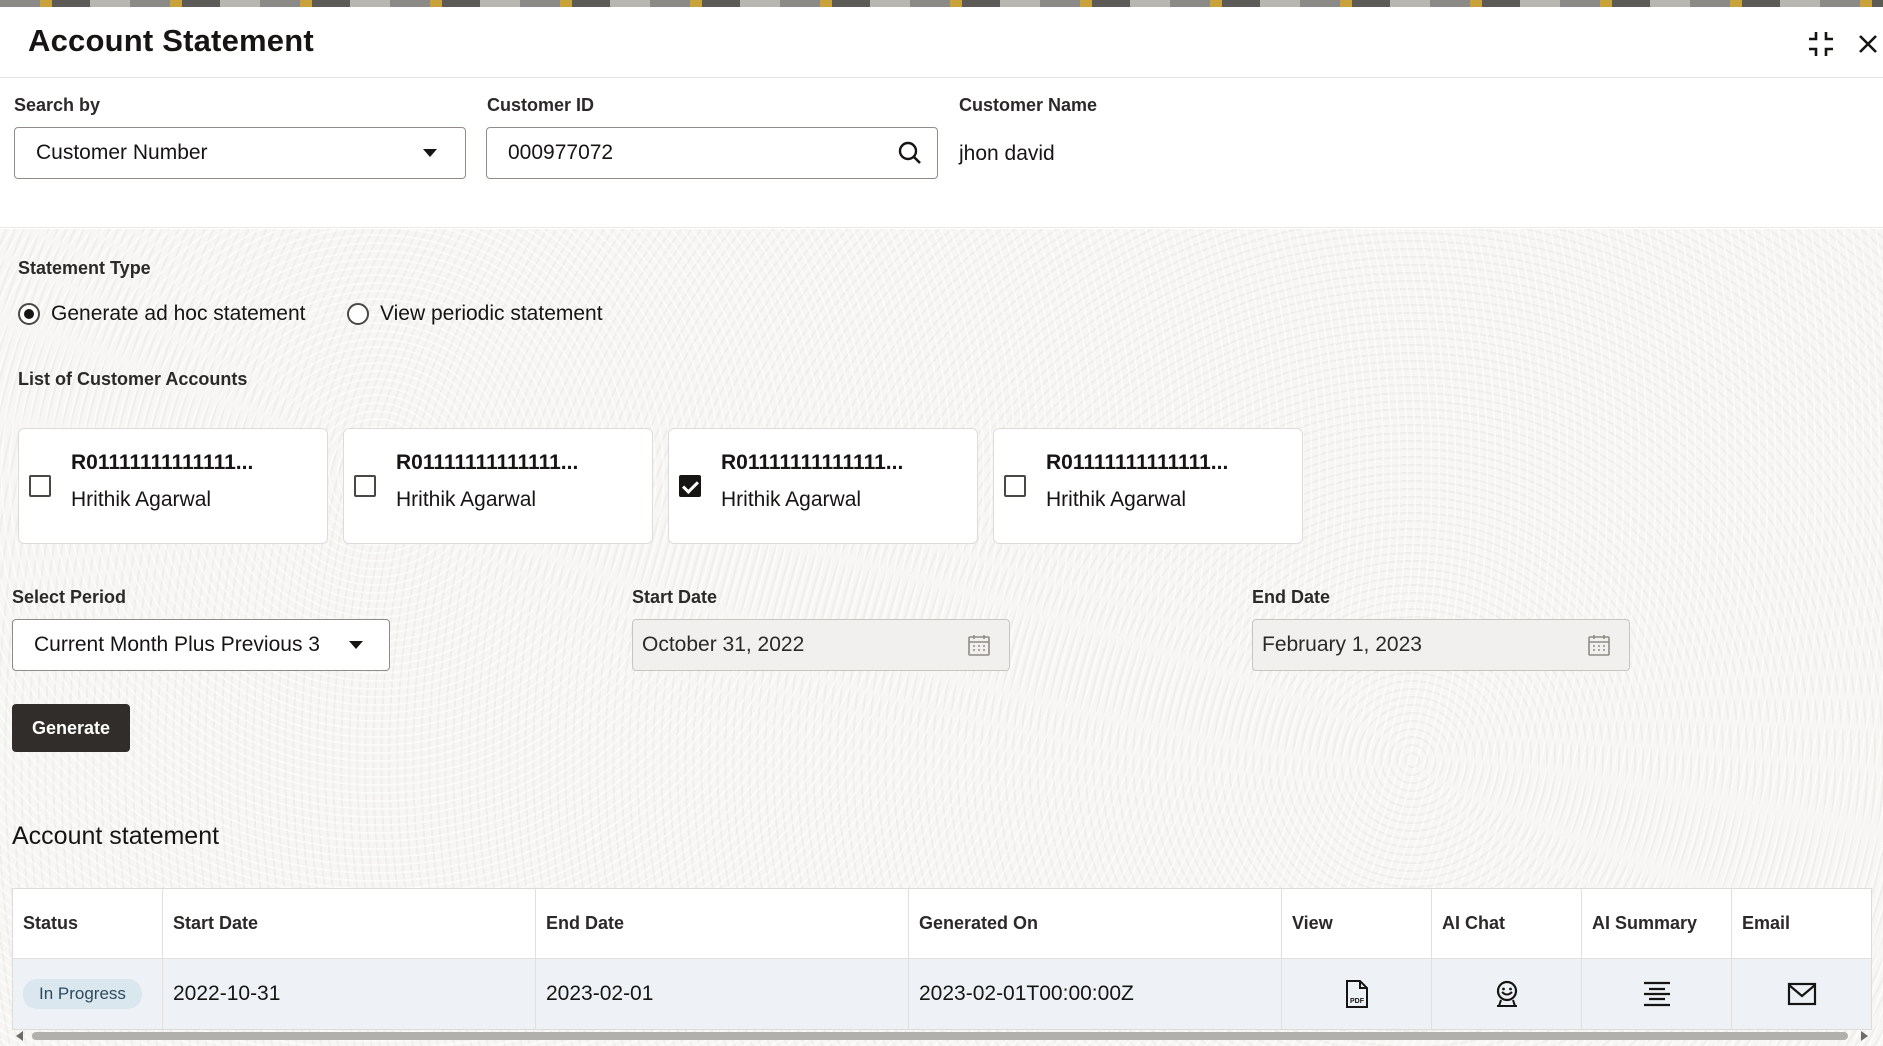 The width and height of the screenshot is (1883, 1046). I want to click on start-date-value: October 31, 2022, so click(723, 644).